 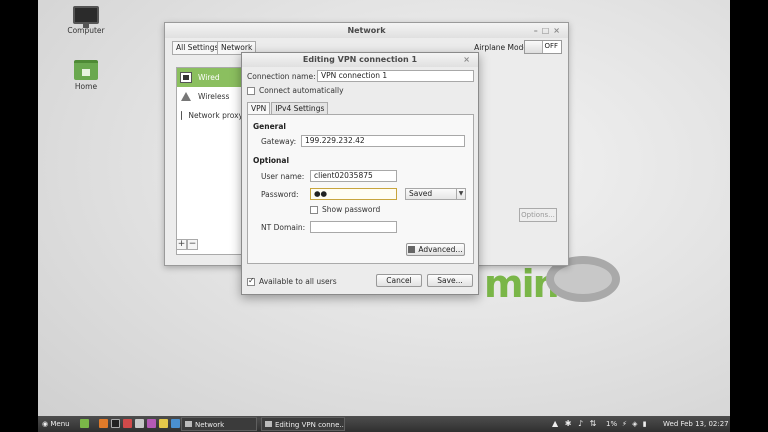 I want to click on sidebar-item-label: Wireless, so click(x=214, y=96).